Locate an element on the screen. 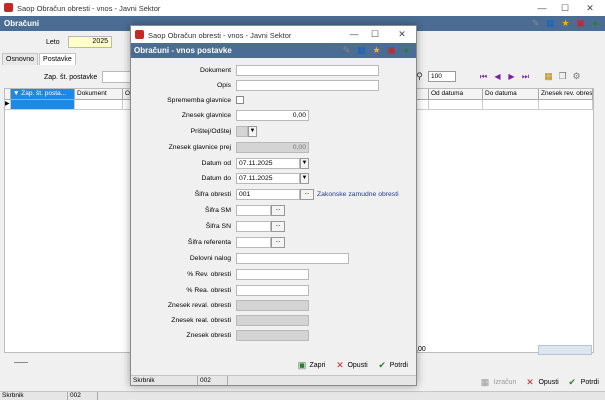 This screenshot has width=605, height=400. star-icon: ★ is located at coordinates (565, 23).